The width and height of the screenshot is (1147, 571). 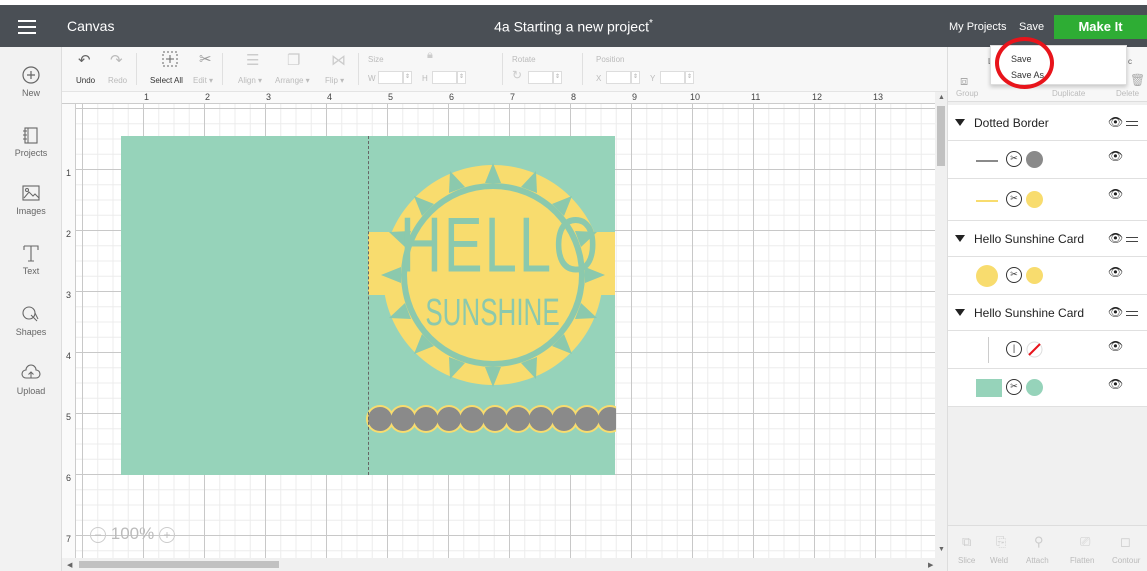 What do you see at coordinates (1037, 560) in the screenshot?
I see `attach-button: Attach` at bounding box center [1037, 560].